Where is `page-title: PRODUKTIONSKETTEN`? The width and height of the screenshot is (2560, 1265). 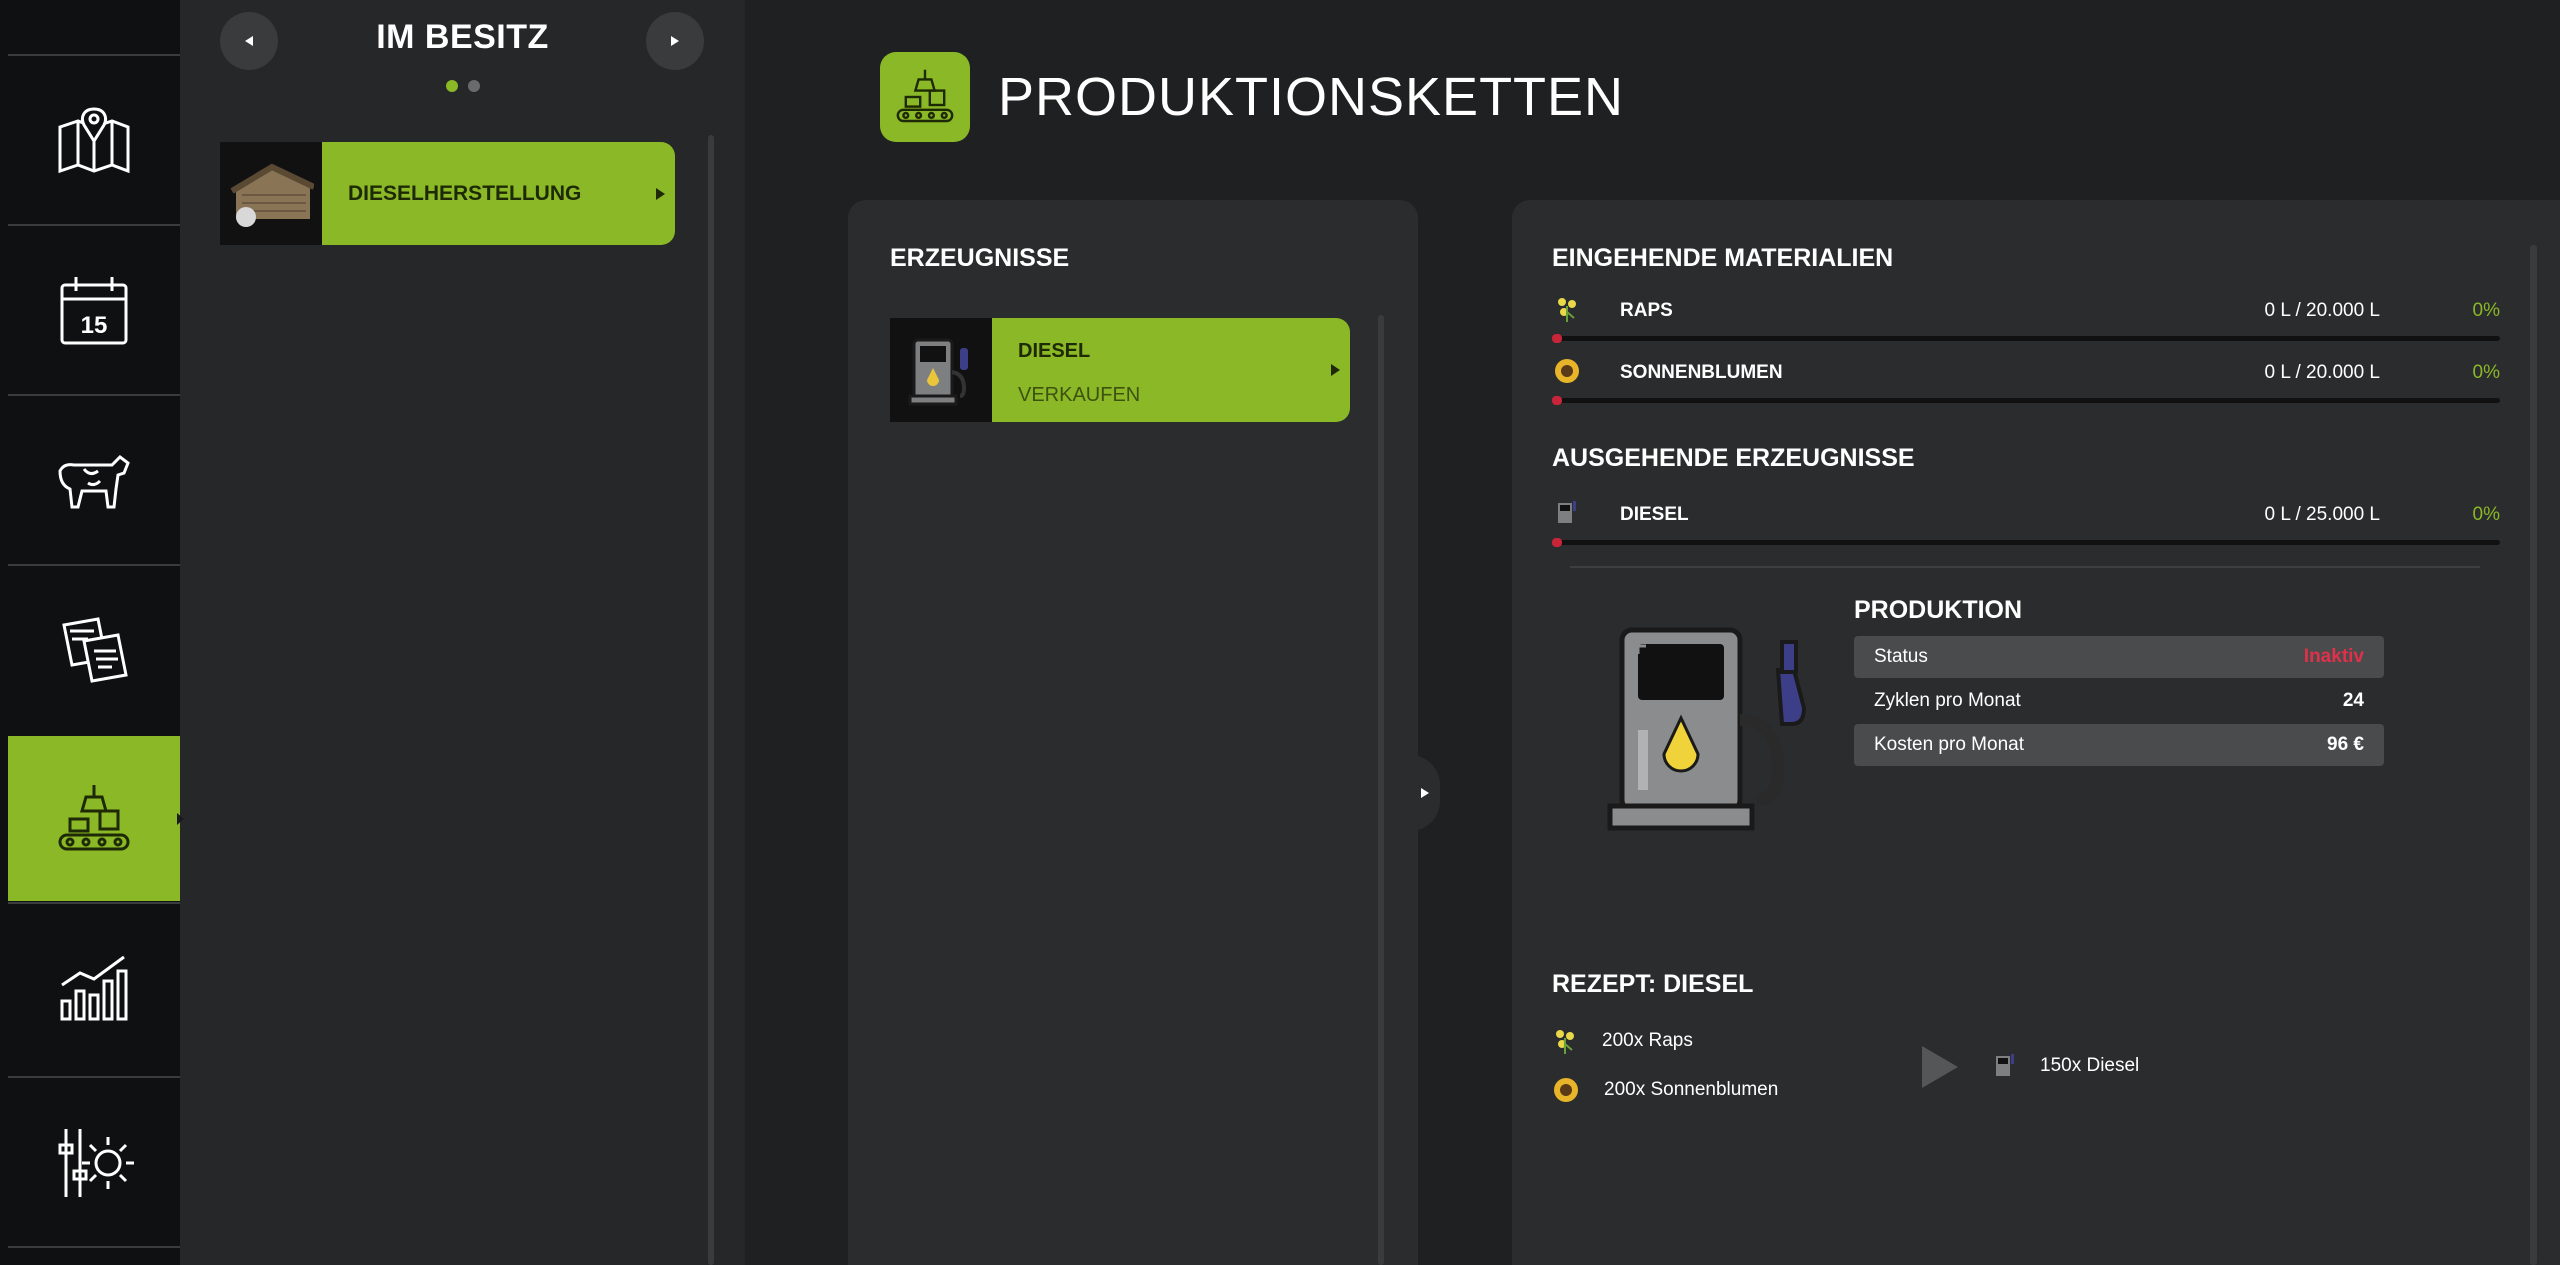
page-title: PRODUKTIONSKETTEN is located at coordinates (1311, 97).